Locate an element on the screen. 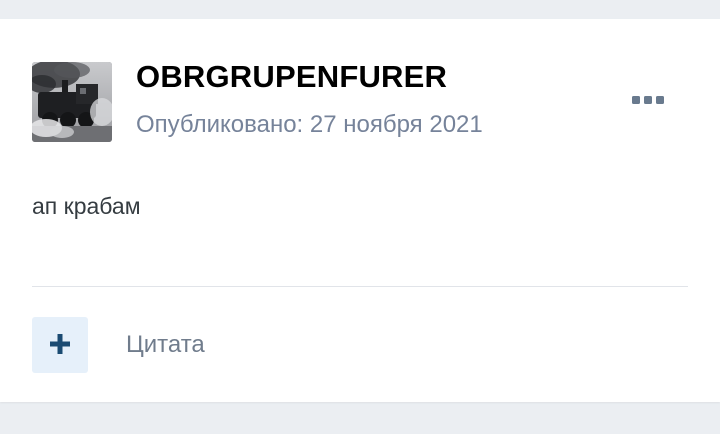  multiquote-button is located at coordinates (60, 345).